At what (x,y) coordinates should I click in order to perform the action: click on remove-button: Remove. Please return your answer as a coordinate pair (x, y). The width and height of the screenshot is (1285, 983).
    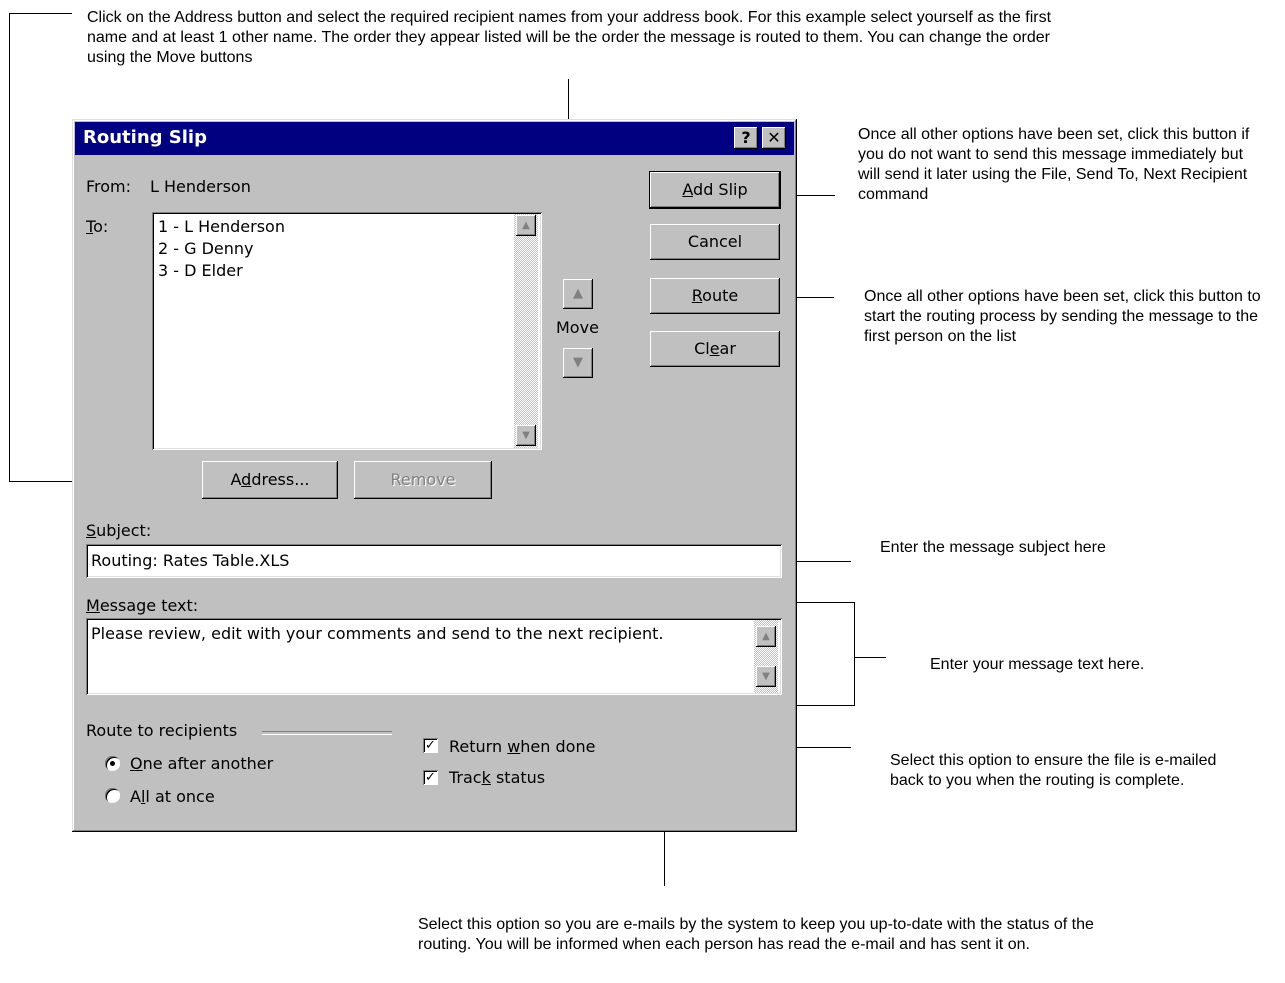
    Looking at the image, I should click on (423, 480).